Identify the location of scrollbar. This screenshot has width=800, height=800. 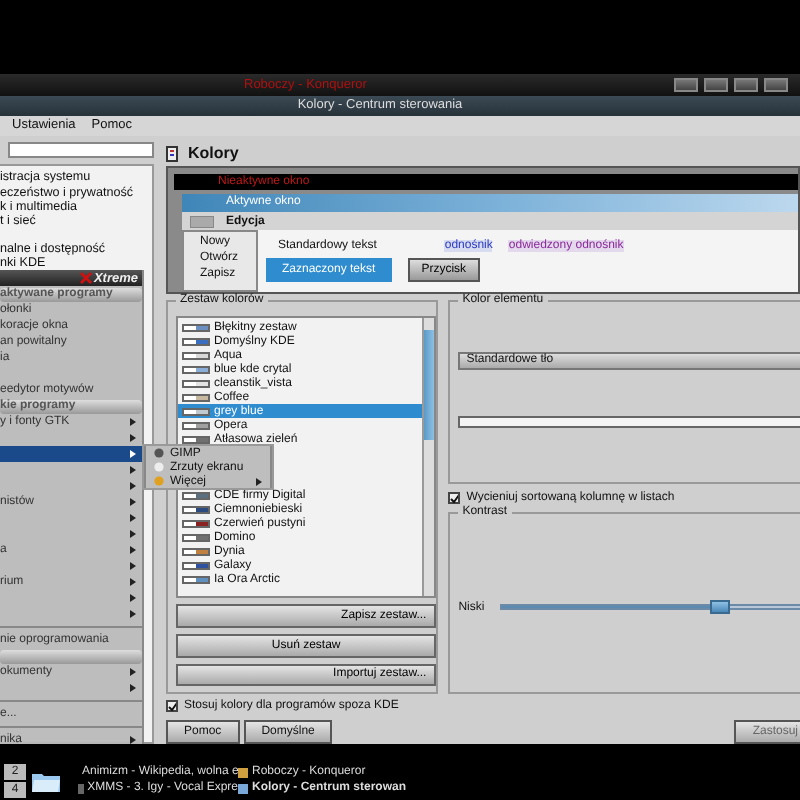
(428, 457).